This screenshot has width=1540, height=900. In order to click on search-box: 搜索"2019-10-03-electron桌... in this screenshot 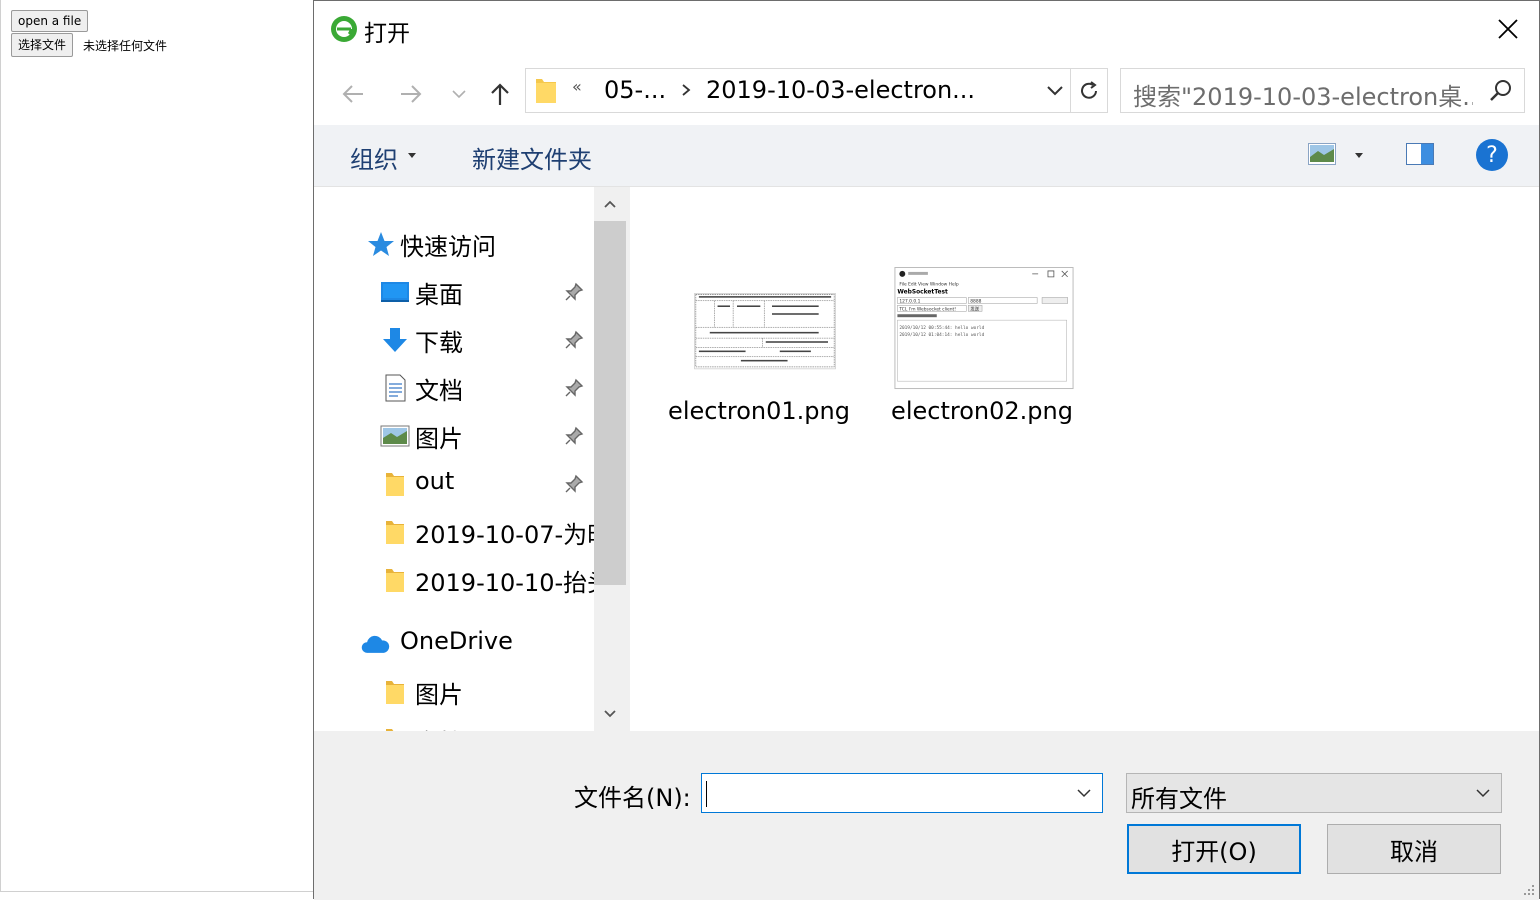, I will do `click(1322, 90)`.